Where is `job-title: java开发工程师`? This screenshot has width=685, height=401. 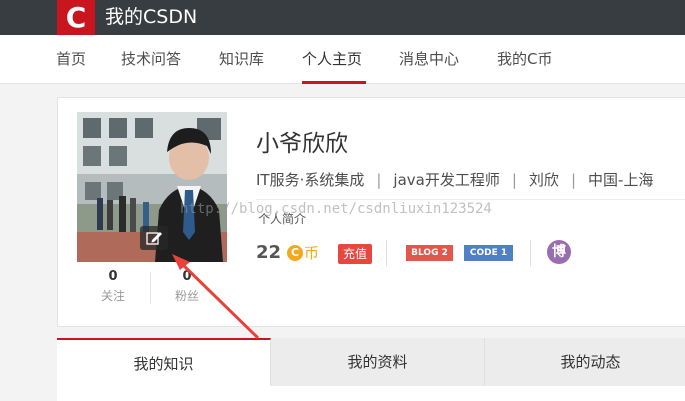 job-title: java开发工程师 is located at coordinates (446, 180).